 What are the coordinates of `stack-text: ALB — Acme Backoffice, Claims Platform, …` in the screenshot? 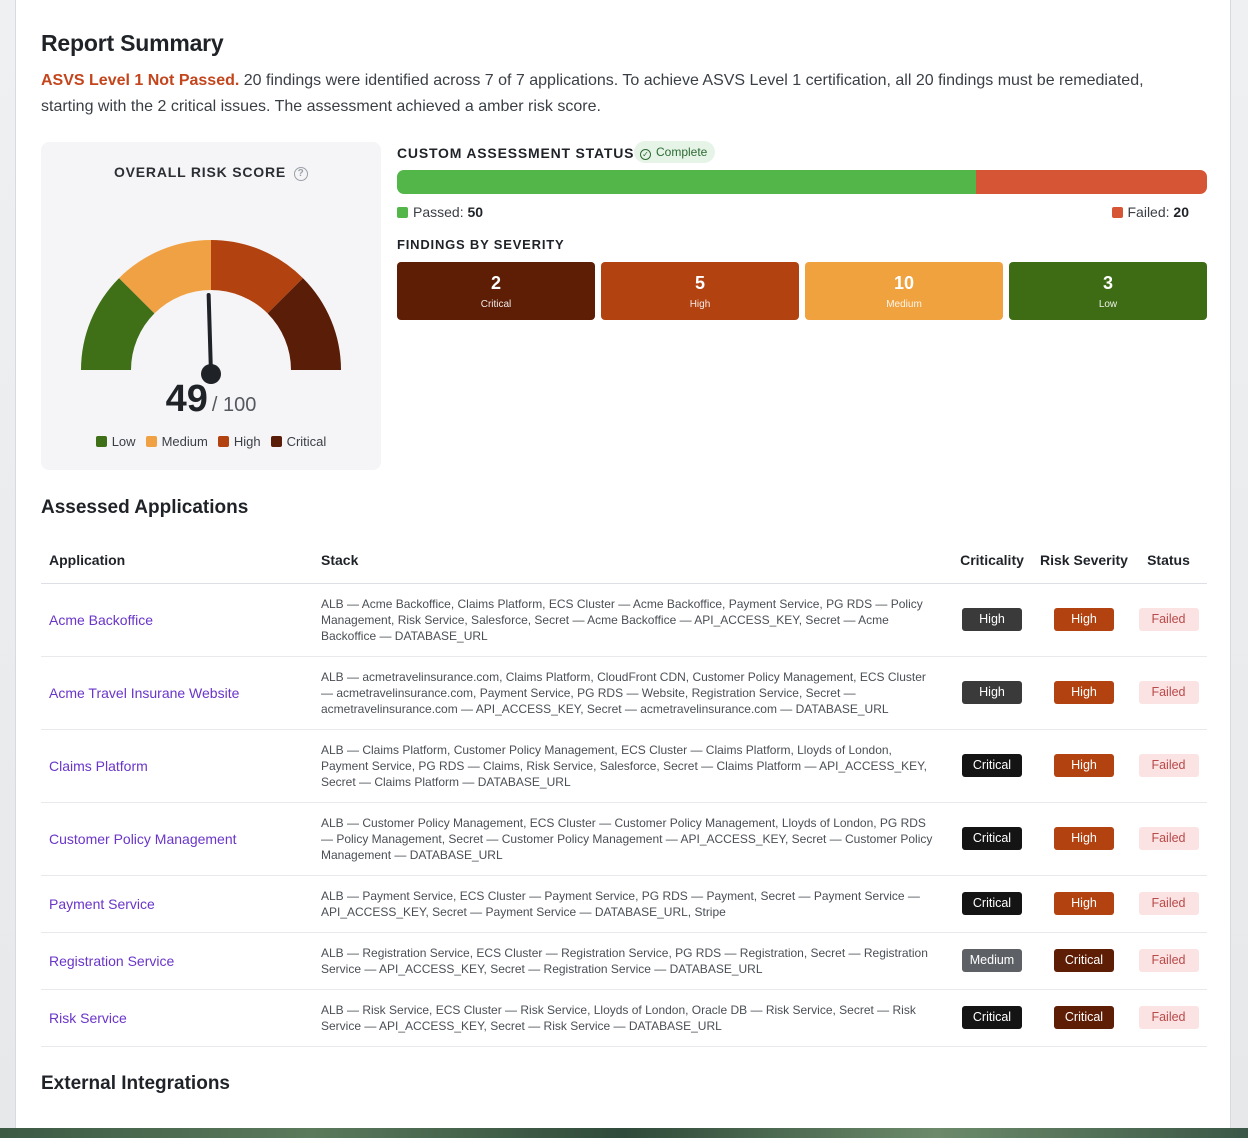 It's located at (622, 619).